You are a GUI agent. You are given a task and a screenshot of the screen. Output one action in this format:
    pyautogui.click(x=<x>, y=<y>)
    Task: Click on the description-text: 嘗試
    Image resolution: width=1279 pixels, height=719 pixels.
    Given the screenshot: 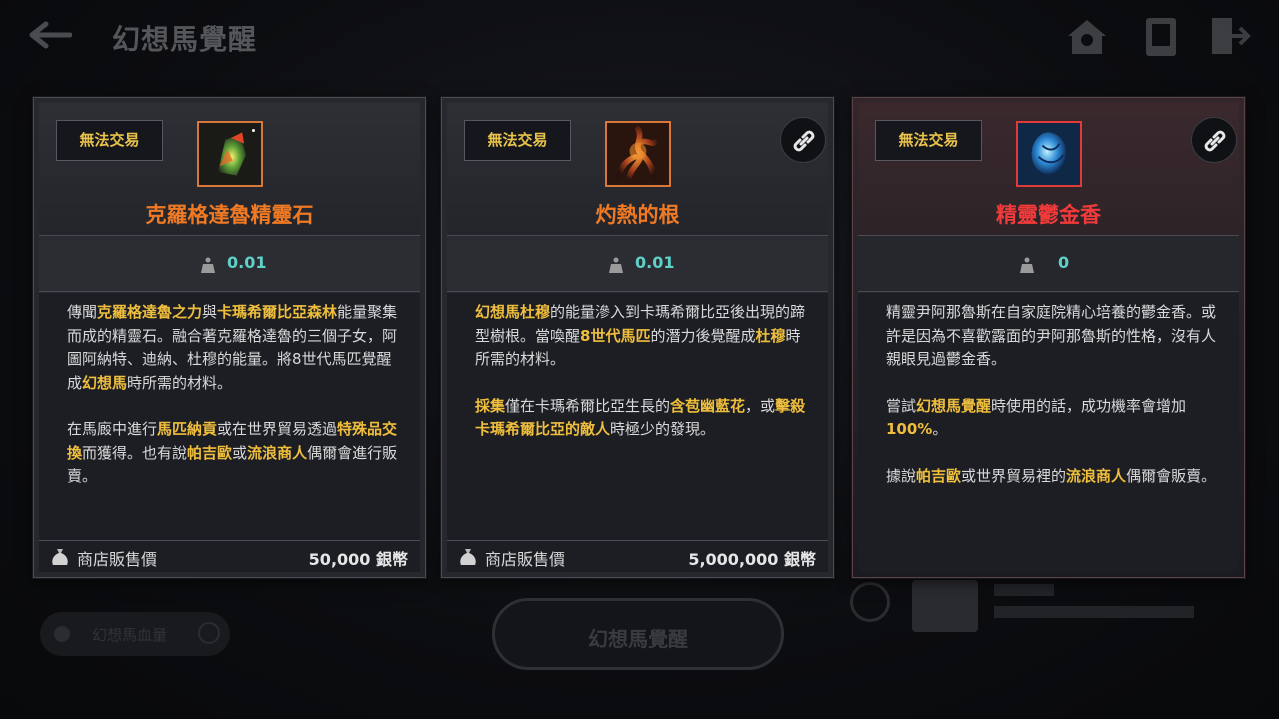 What is the action you would take?
    pyautogui.click(x=901, y=405)
    